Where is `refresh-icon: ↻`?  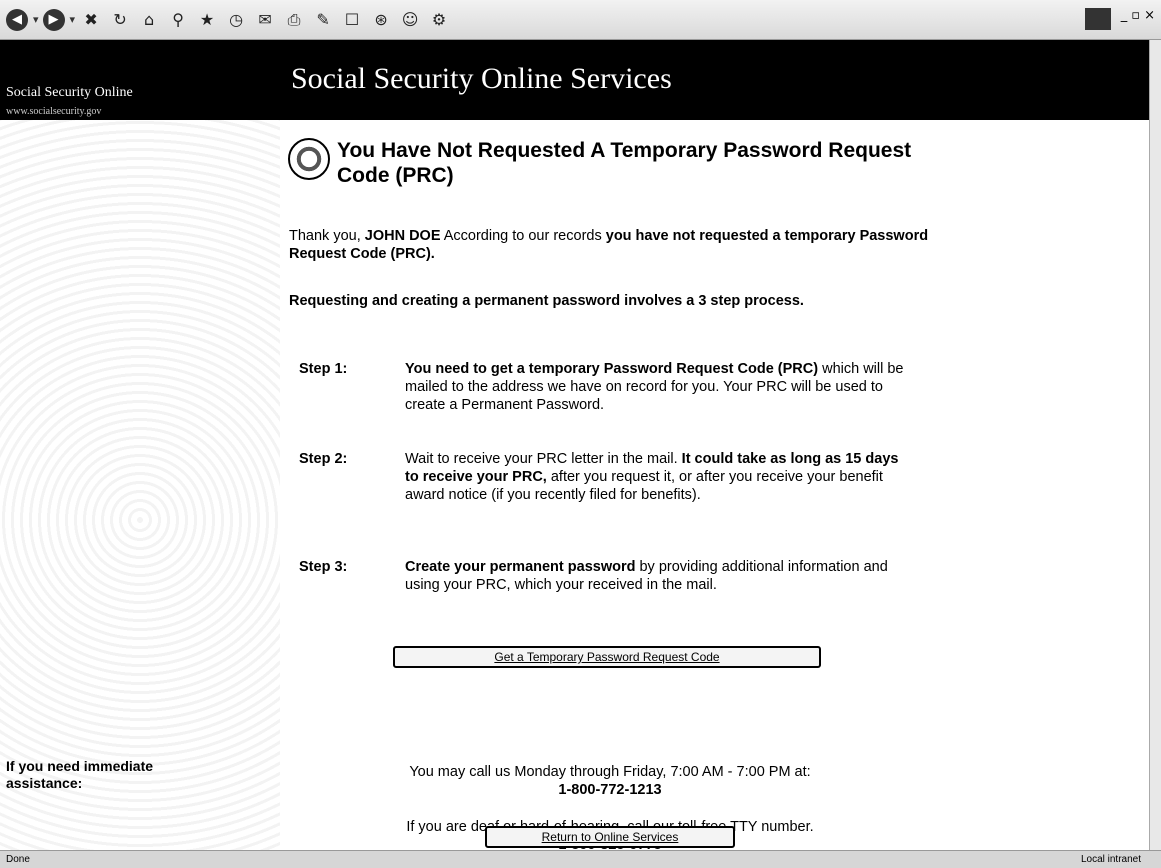 refresh-icon: ↻ is located at coordinates (120, 20).